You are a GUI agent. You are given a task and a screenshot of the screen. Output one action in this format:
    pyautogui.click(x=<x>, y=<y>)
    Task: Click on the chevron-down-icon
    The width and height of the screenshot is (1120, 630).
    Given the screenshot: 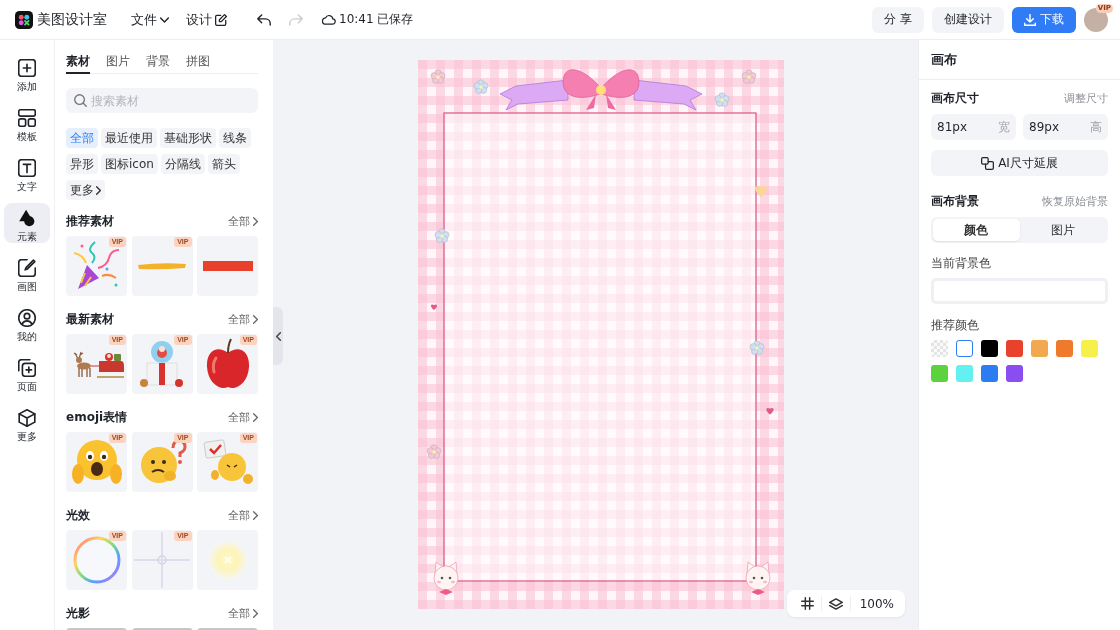 What is the action you would take?
    pyautogui.click(x=164, y=19)
    